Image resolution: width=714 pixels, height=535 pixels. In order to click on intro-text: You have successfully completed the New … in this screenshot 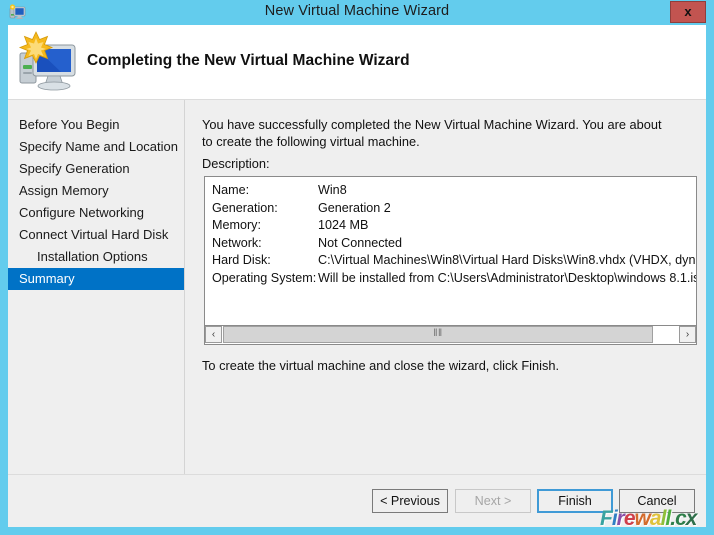, I will do `click(432, 133)`.